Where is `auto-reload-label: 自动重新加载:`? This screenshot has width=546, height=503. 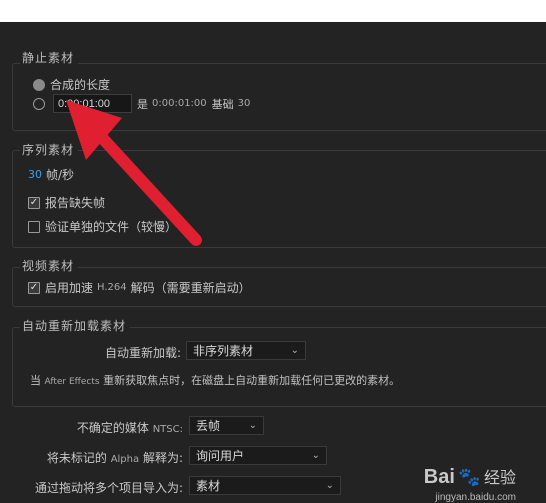
auto-reload-label: 自动重新加载: is located at coordinates (142, 353).